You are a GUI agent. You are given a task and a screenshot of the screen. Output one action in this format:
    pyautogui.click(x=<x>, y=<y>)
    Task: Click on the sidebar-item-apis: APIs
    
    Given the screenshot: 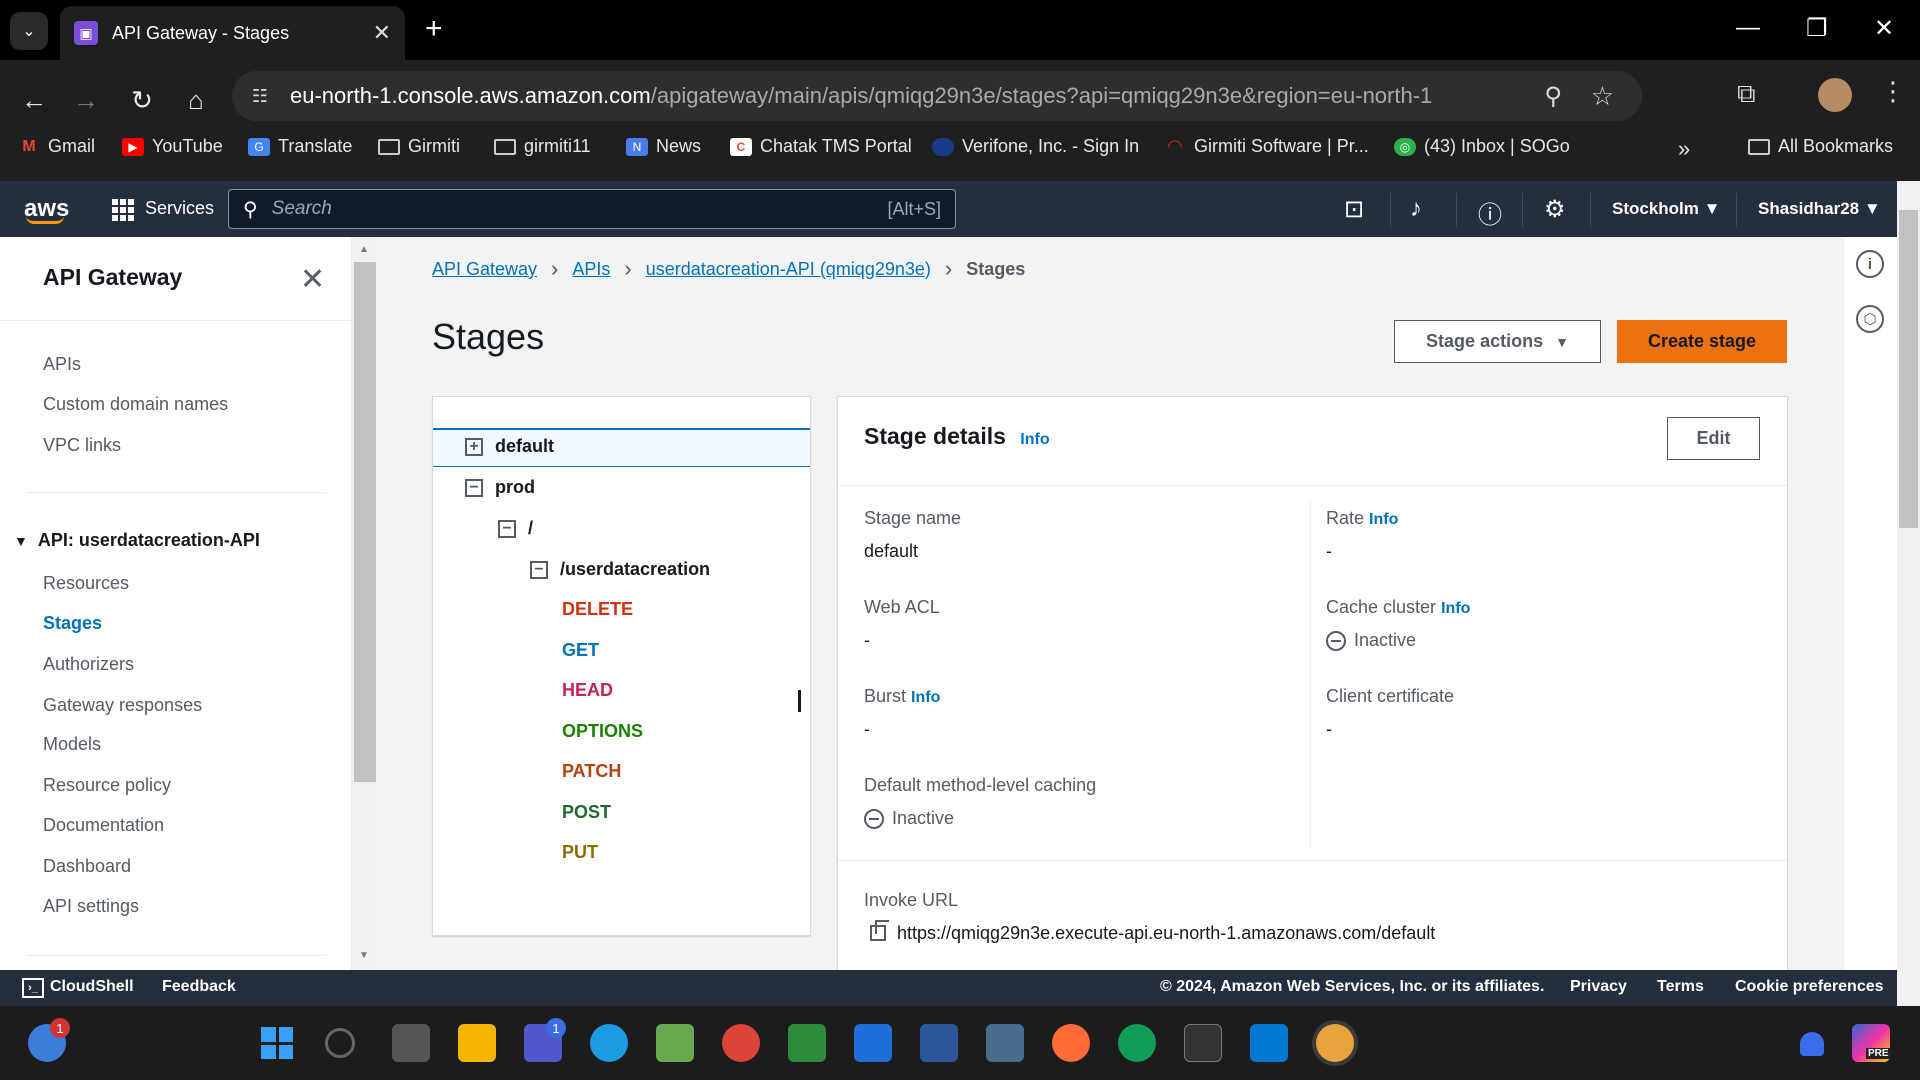 What is the action you would take?
    pyautogui.click(x=62, y=364)
    